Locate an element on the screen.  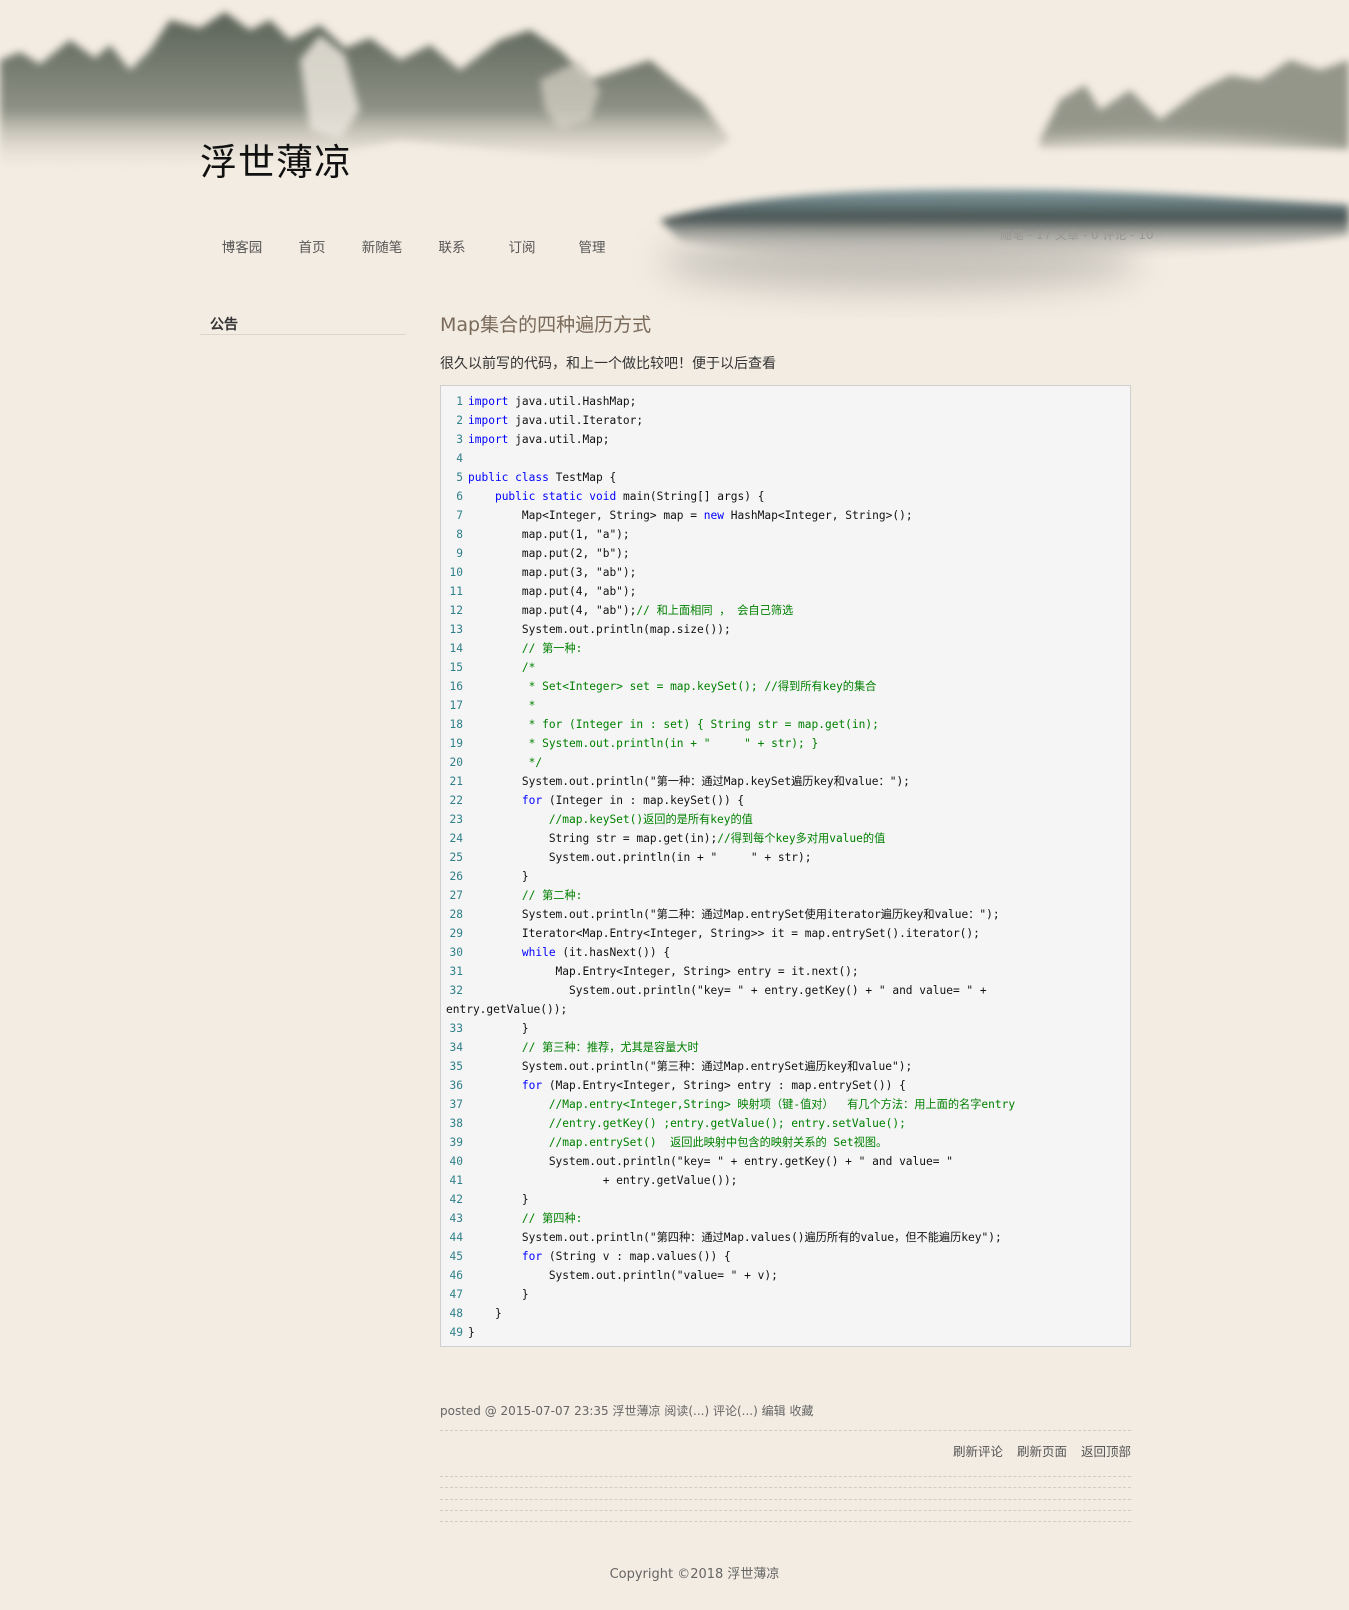
line-number: 5 is located at coordinates (459, 477).